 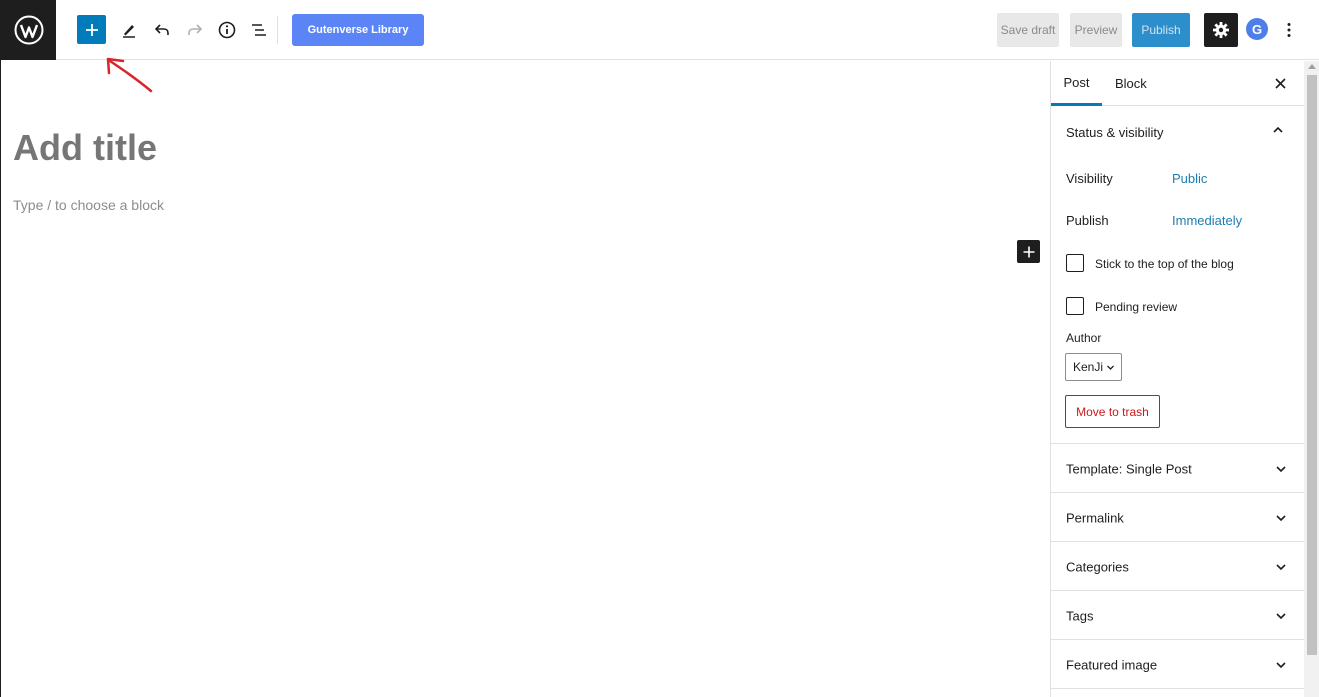 I want to click on publish-date-link: Immediately, so click(x=1207, y=220).